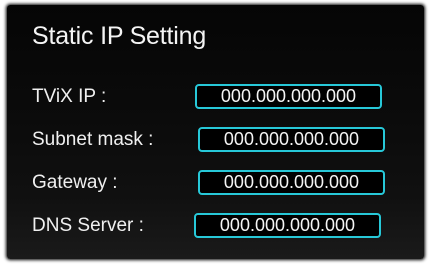 This screenshot has height=264, width=431. What do you see at coordinates (88, 225) in the screenshot?
I see `dns-server-label: DNS Server :` at bounding box center [88, 225].